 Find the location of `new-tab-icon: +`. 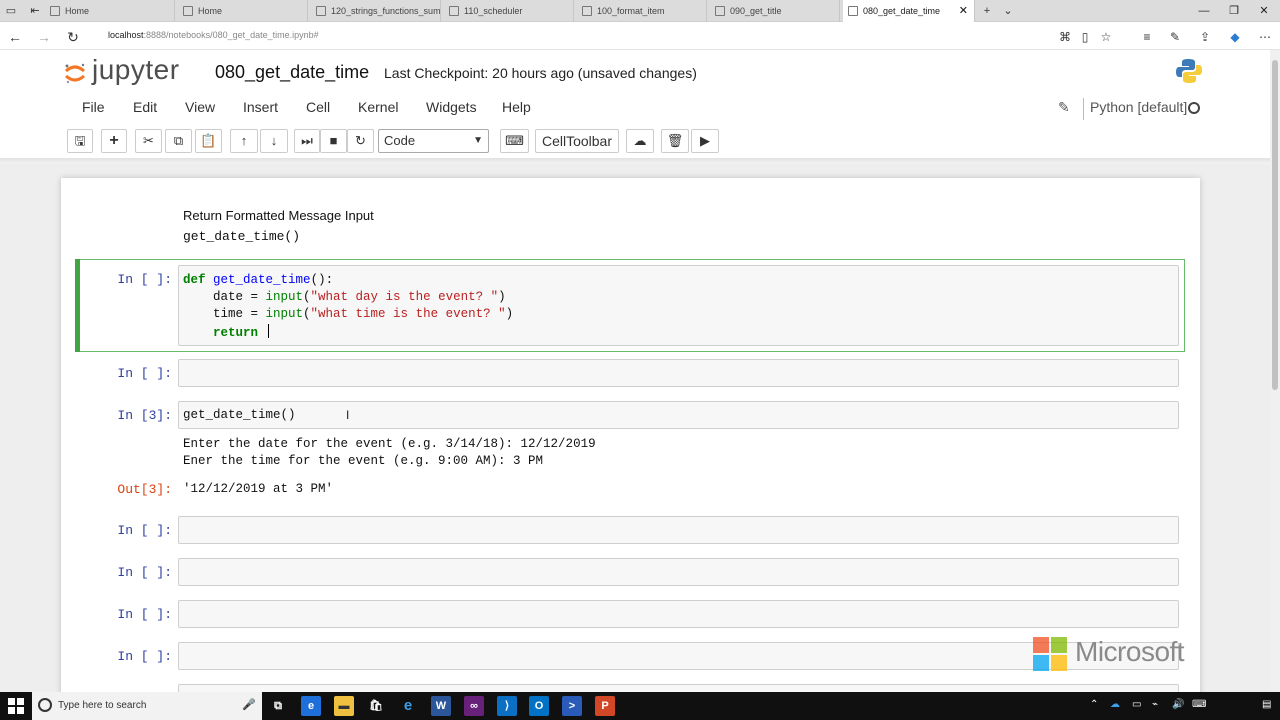

new-tab-icon: + is located at coordinates (987, 11).